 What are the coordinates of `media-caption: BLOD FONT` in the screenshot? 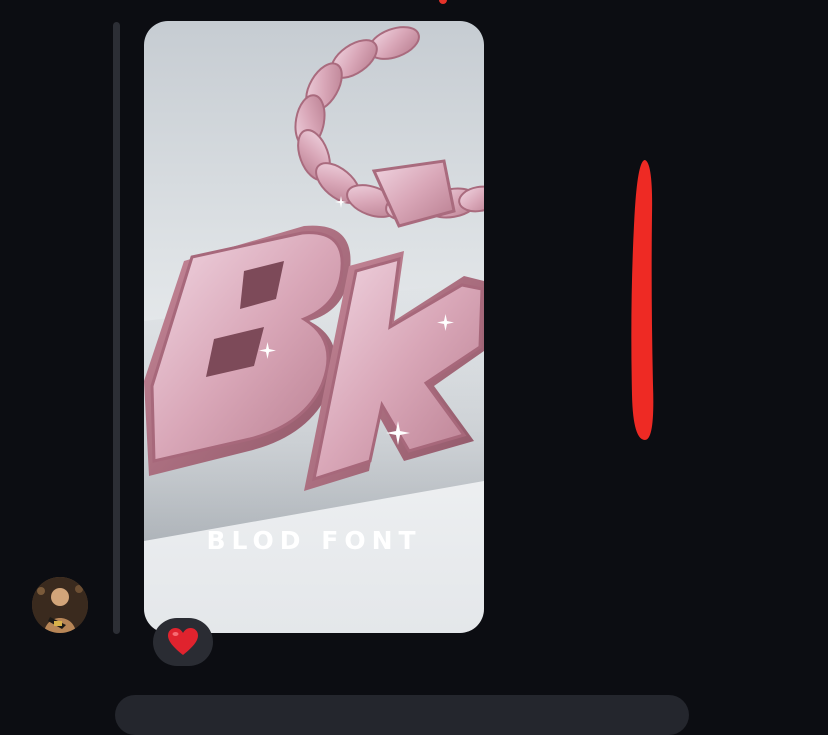 It's located at (314, 540).